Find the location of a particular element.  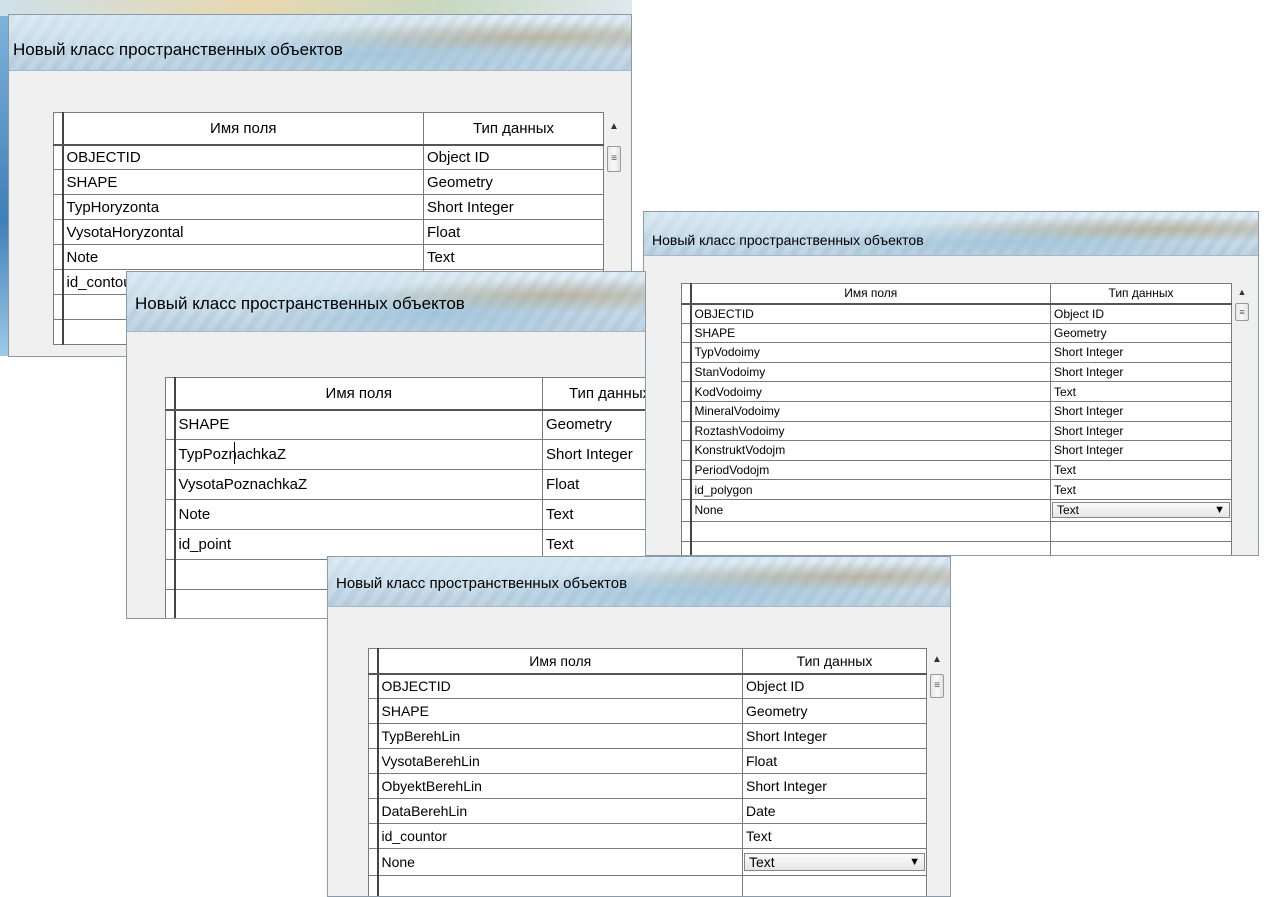

table-row: VysotaPoznachkaZ Float is located at coordinates (405, 484).